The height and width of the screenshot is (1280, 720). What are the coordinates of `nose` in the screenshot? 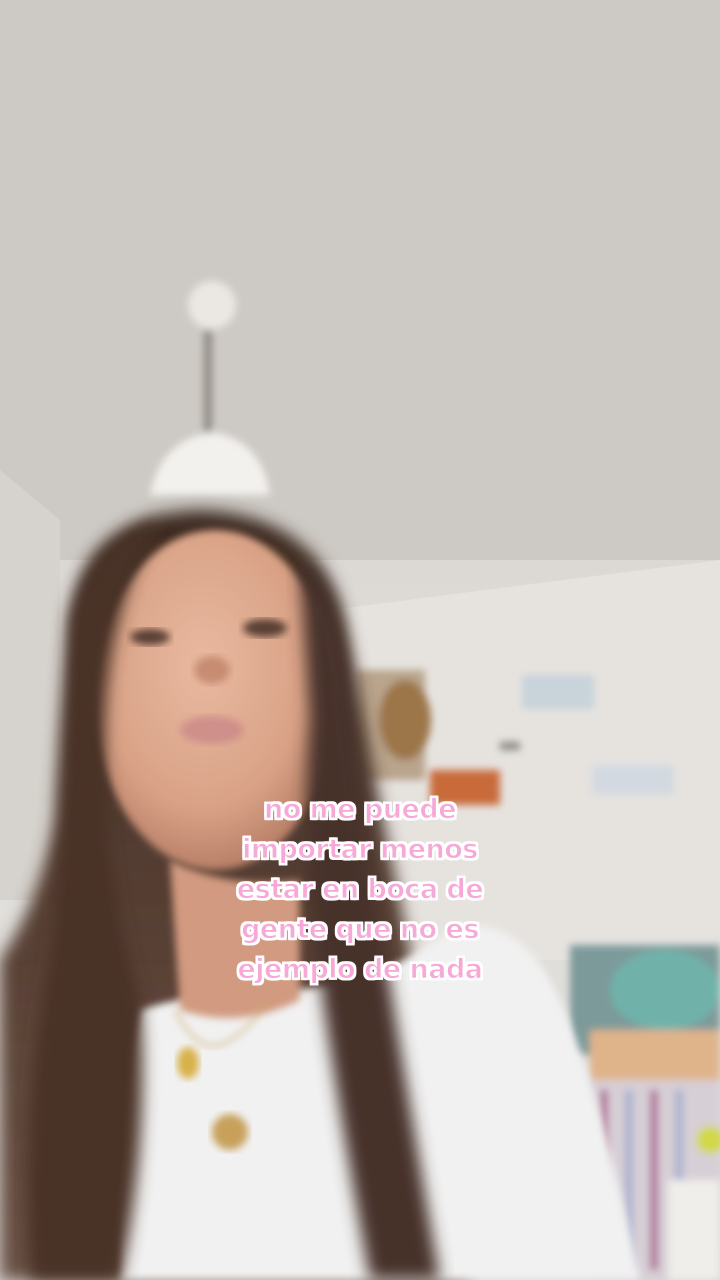 It's located at (212, 670).